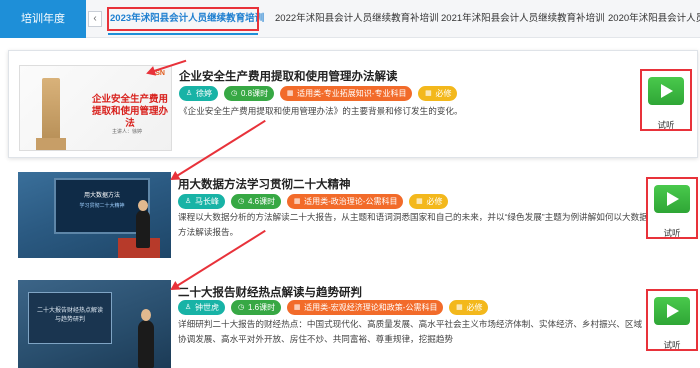 This screenshot has height=368, width=700. What do you see at coordinates (352, 93) in the screenshot?
I see `category-value: 适用类-专业拓展知识-专业科目` at bounding box center [352, 93].